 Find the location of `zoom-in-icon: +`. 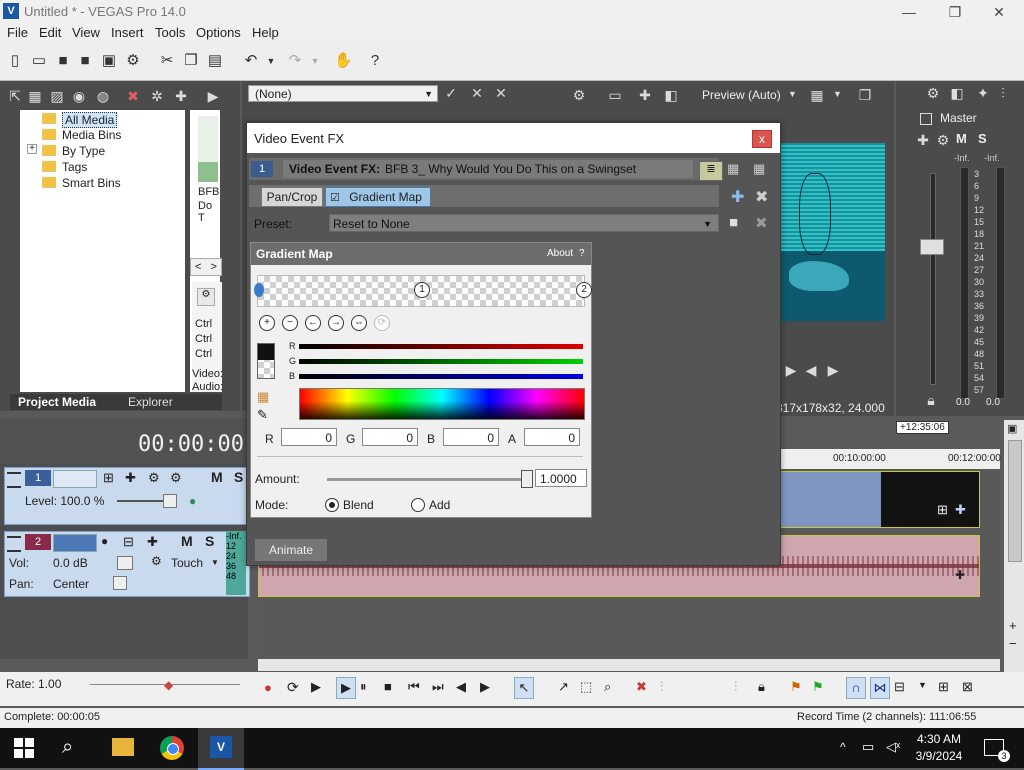

zoom-in-icon: + is located at coordinates (1013, 625).